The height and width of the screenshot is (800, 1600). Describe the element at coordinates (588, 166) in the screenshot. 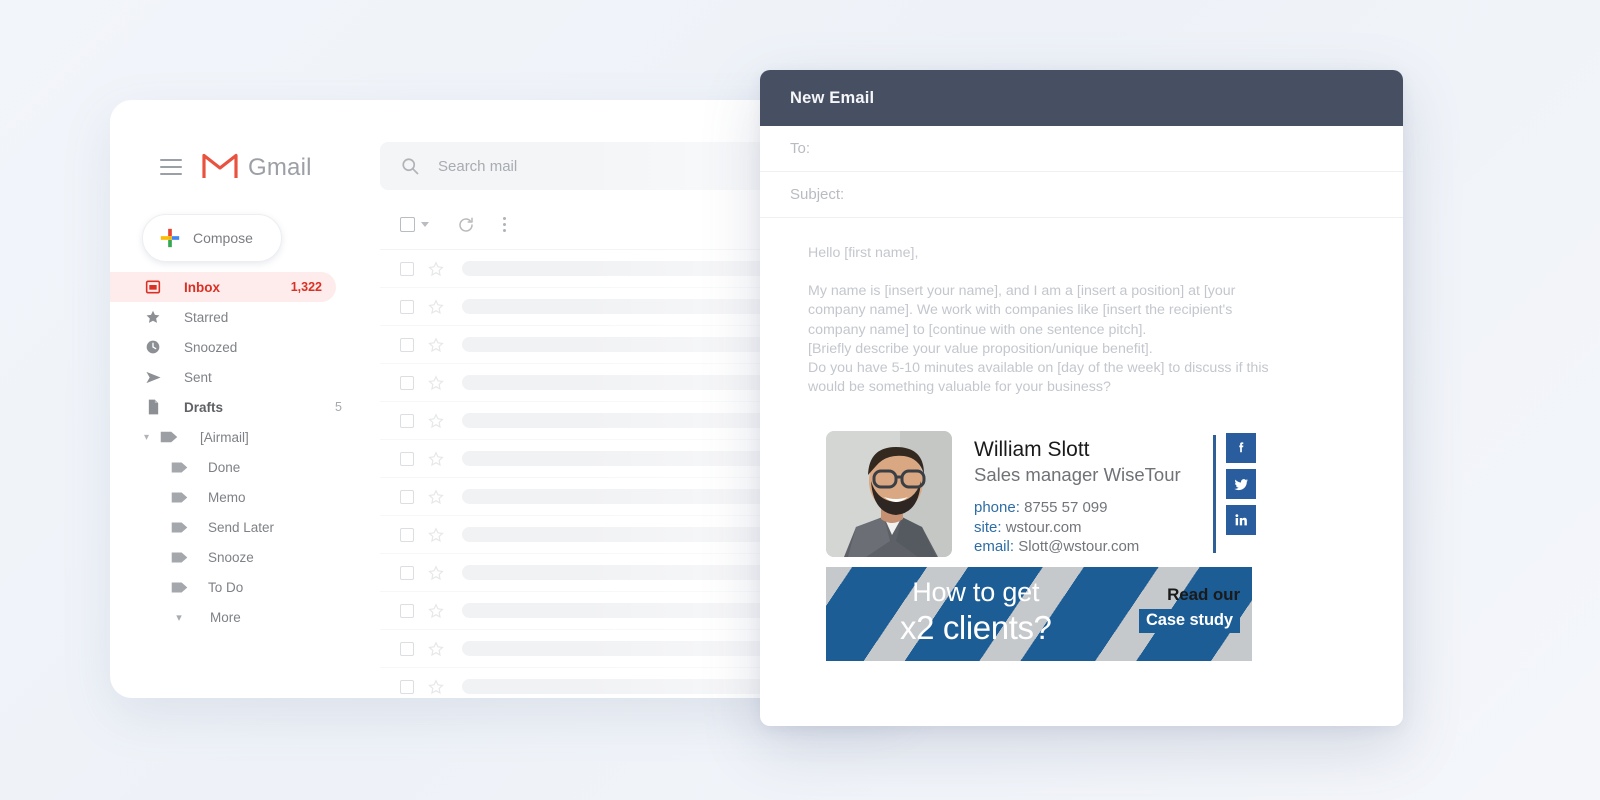

I see `search-input` at that location.